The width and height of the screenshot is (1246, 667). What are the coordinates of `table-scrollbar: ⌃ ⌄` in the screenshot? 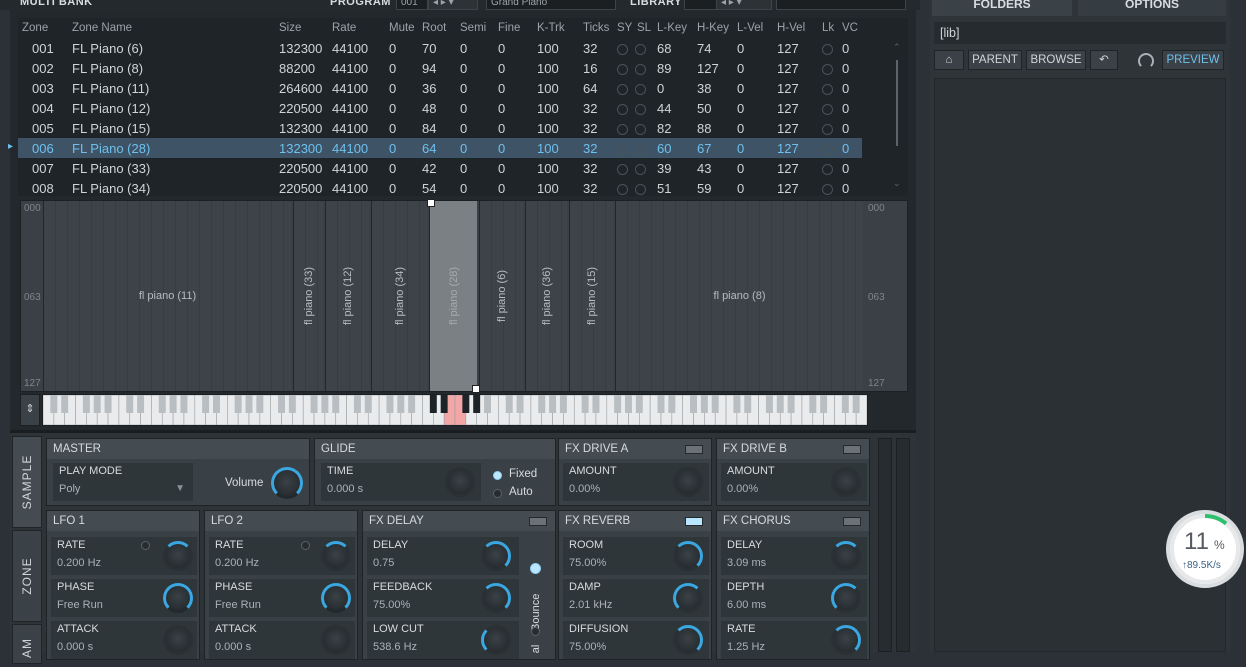 It's located at (897, 117).